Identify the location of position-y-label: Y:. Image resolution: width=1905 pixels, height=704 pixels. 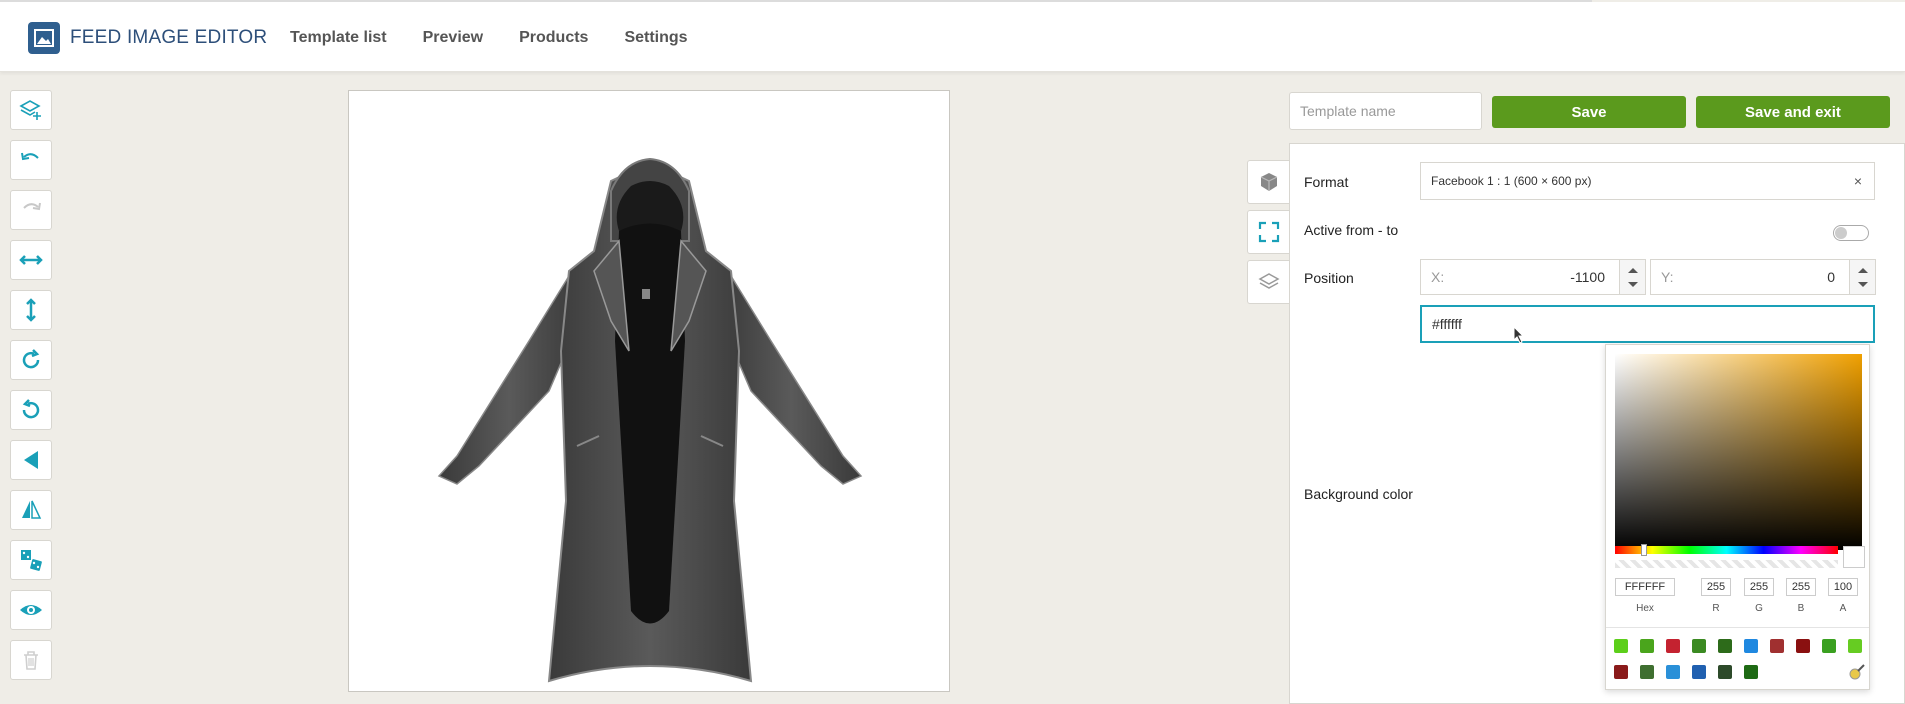
(1667, 277).